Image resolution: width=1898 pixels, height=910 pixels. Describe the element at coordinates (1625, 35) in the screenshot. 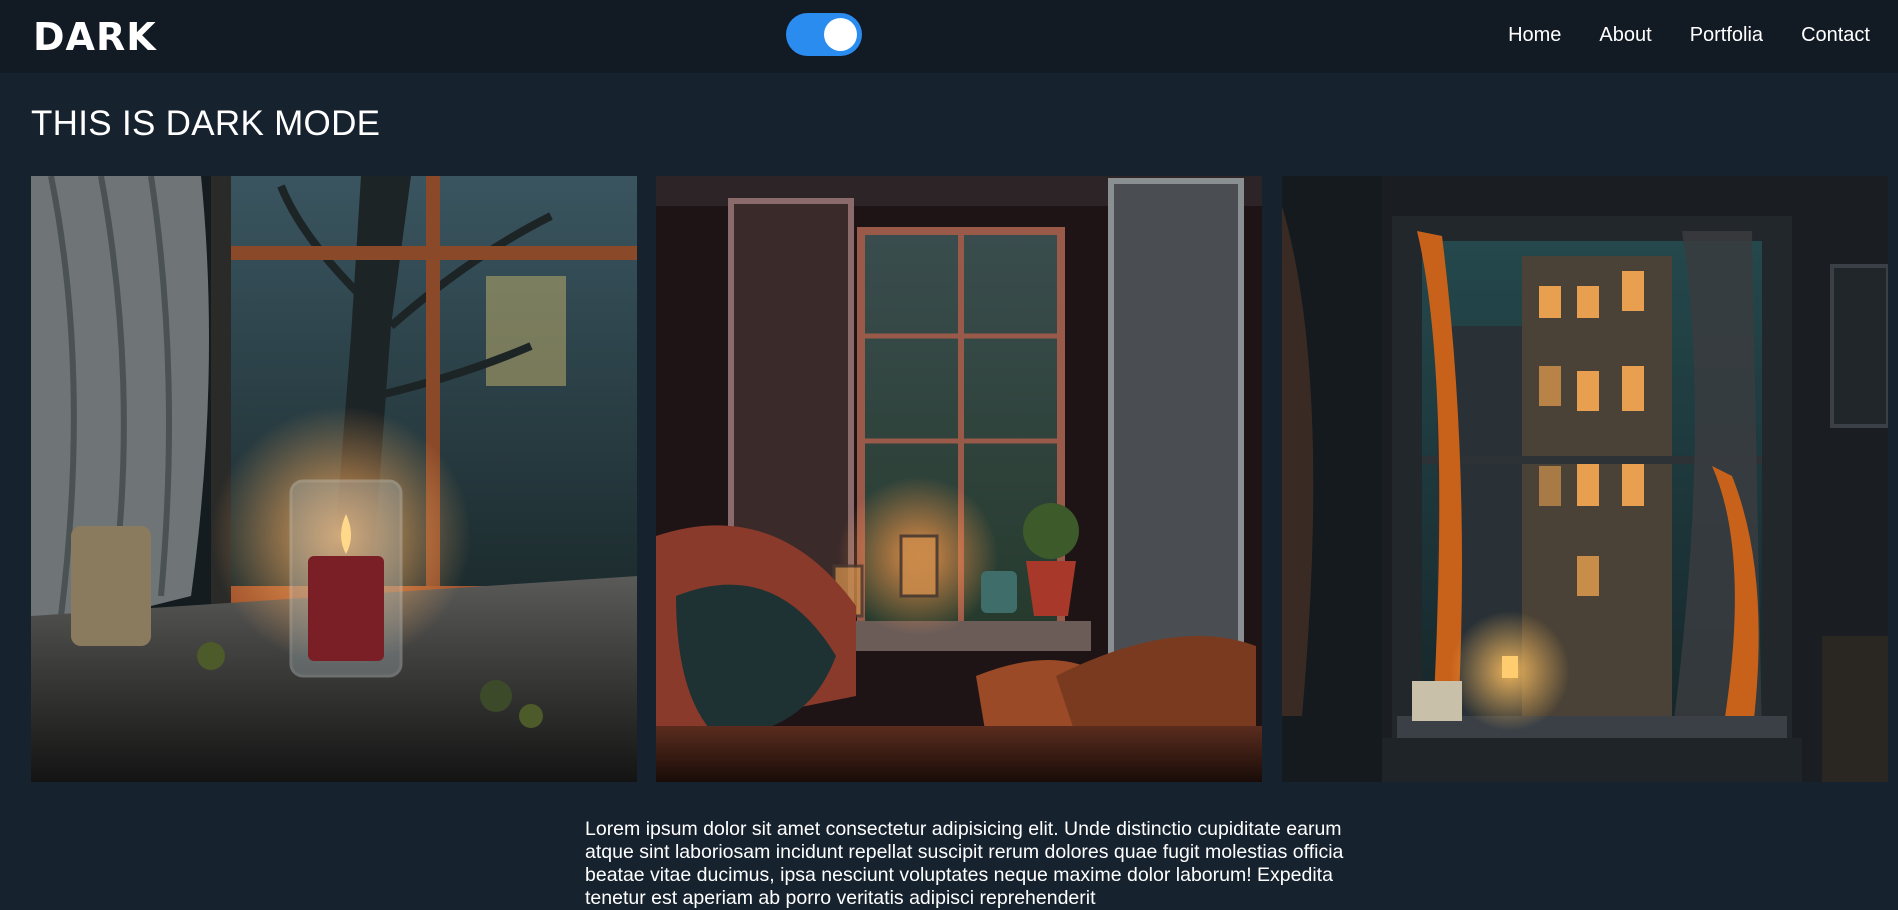

I see `nav-link-about: About` at that location.